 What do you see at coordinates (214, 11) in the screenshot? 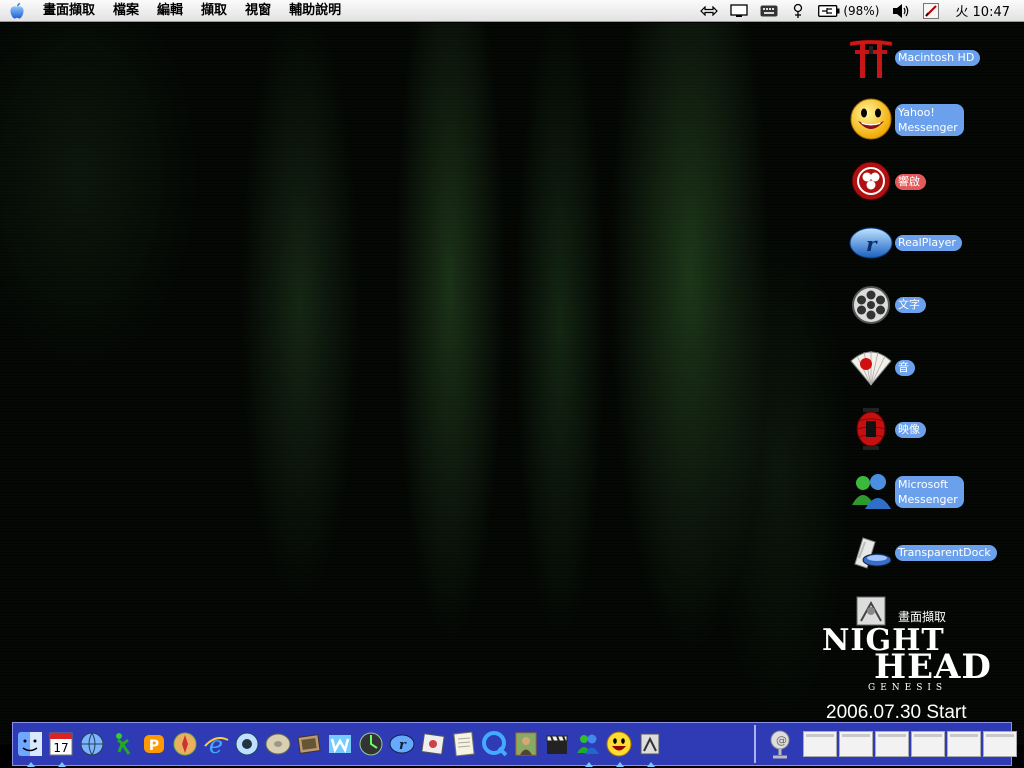
I see `menu-capture: 擷取` at bounding box center [214, 11].